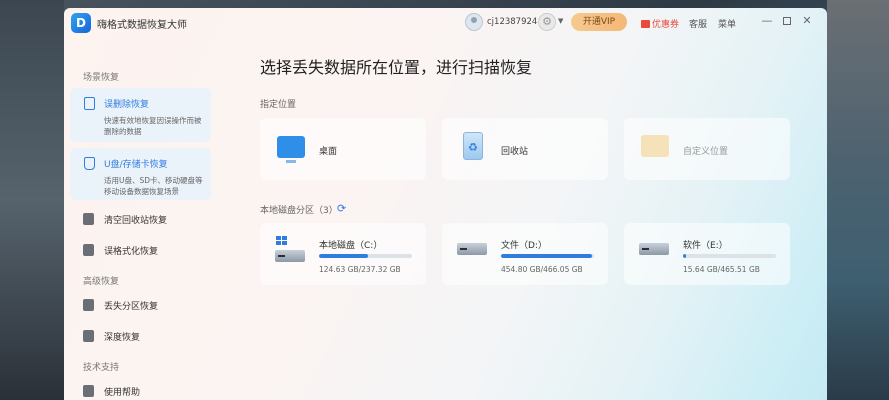 This screenshot has height=400, width=889. What do you see at coordinates (88, 391) in the screenshot?
I see `help-icon` at bounding box center [88, 391].